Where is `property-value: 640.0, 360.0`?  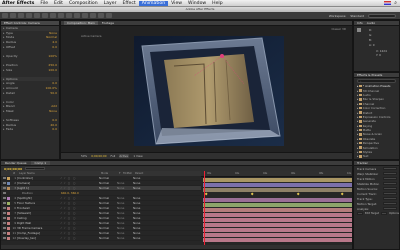 property-value: 640.0, 360.0 is located at coordinates (76, 193).